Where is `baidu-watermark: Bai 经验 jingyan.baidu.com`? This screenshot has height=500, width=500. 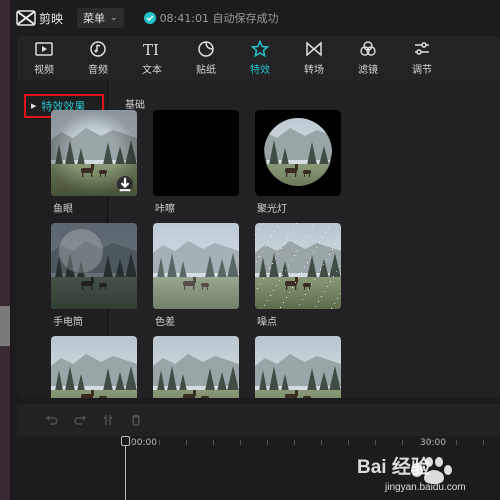
baidu-watermark: Bai 经验 jingyan.baidu.com is located at coordinates (427, 470).